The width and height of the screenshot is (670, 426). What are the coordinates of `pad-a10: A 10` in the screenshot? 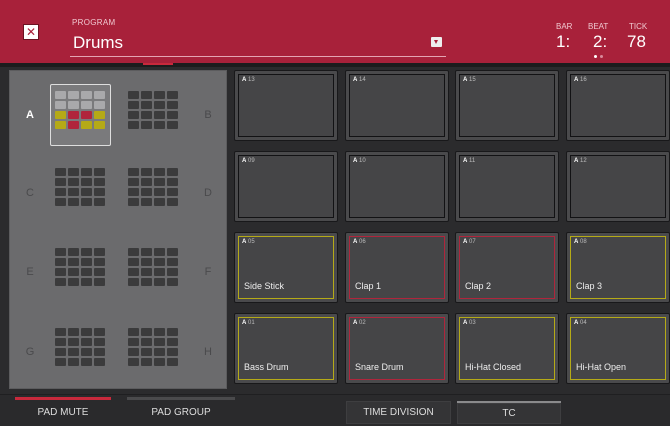 It's located at (397, 186).